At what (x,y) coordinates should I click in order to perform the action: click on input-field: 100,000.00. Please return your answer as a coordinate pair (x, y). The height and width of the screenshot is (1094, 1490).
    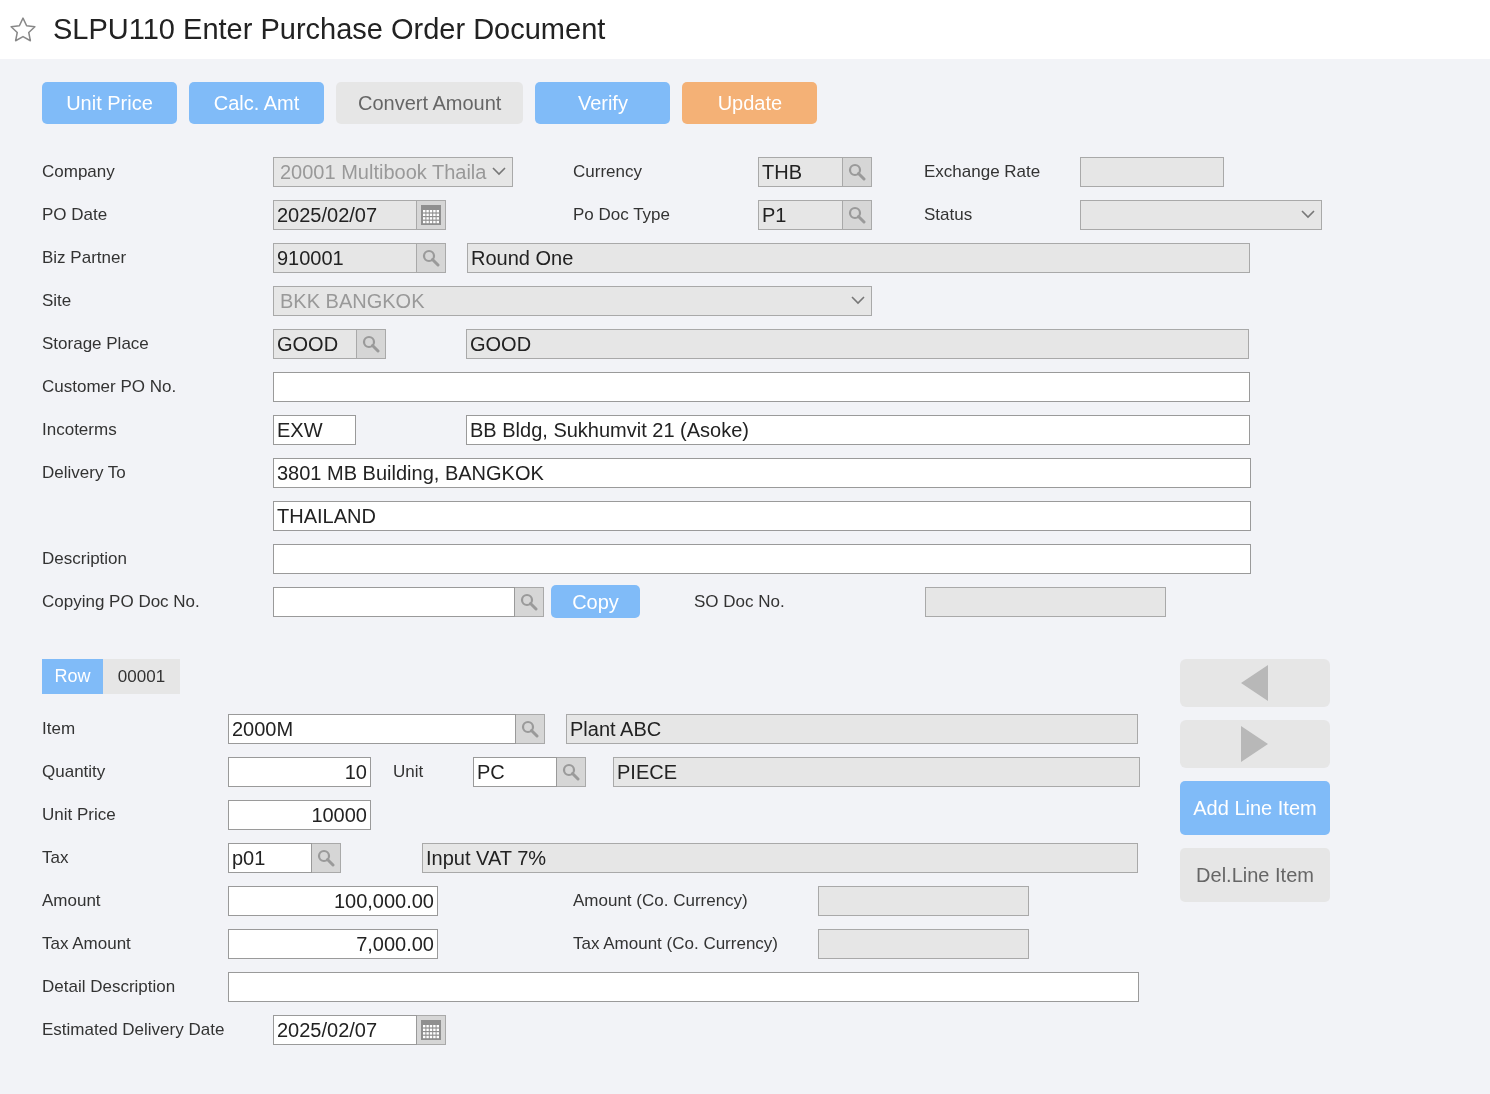
    Looking at the image, I should click on (333, 900).